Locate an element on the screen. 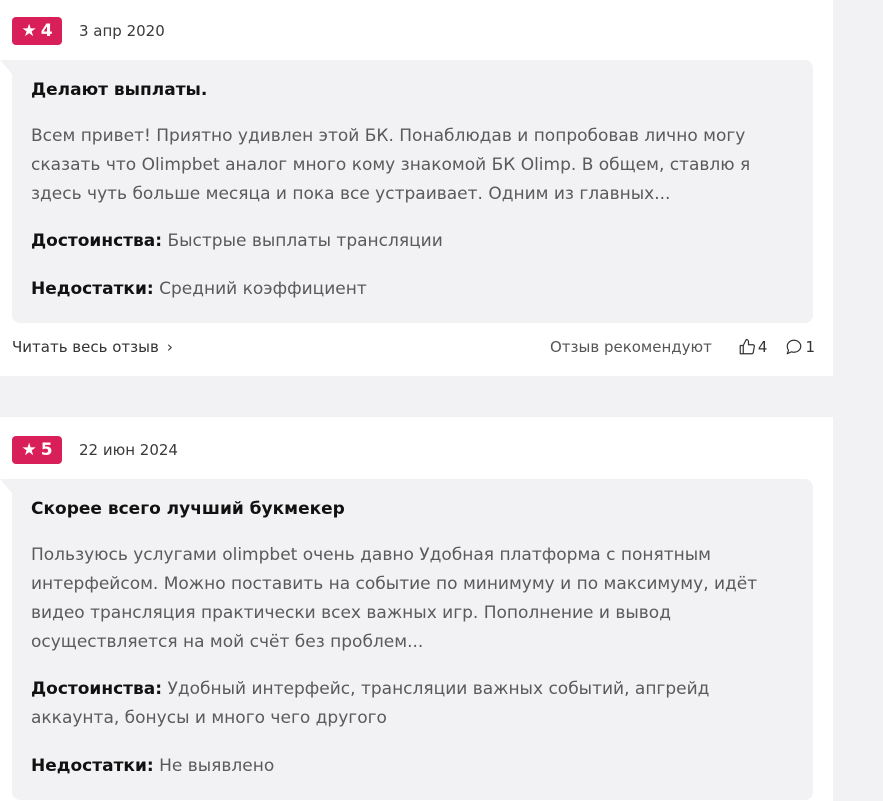  read-more-label: Читать весь отзыв is located at coordinates (85, 347).